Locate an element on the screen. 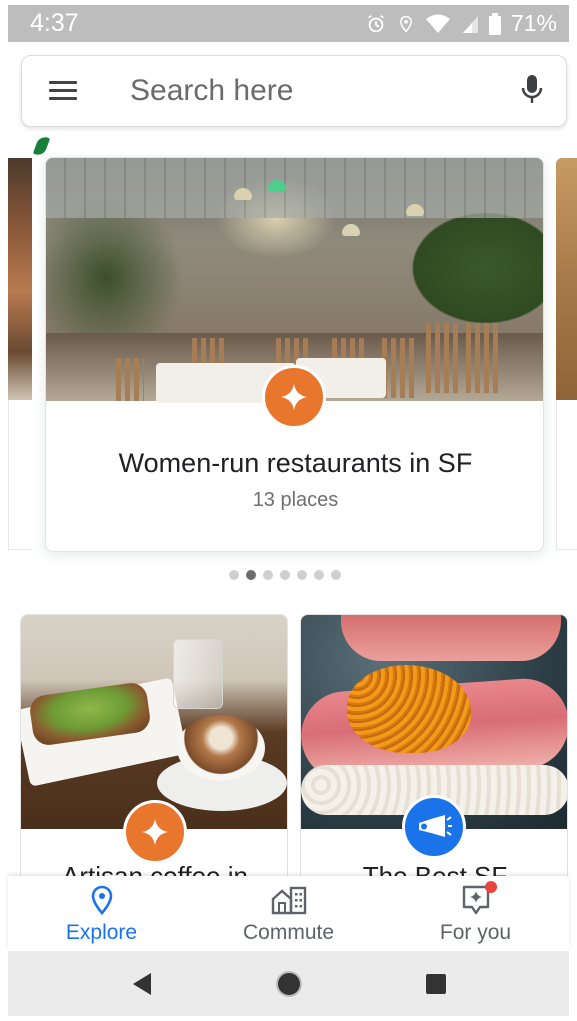 The image size is (577, 1021). previous-list-card is located at coordinates (20, 424).